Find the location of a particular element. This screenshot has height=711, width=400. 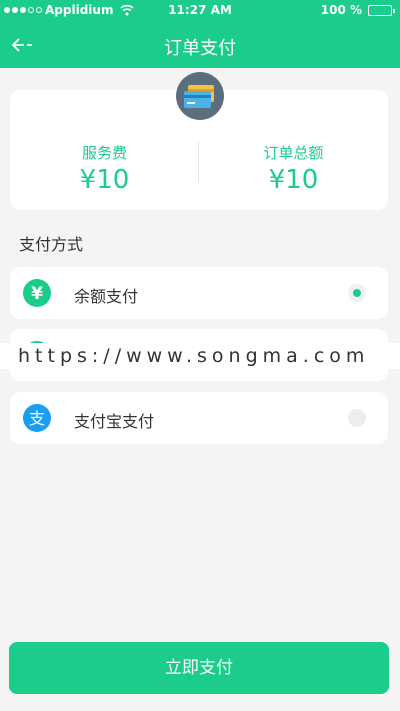

payment-method-title: 支付方式 is located at coordinates (51, 244).